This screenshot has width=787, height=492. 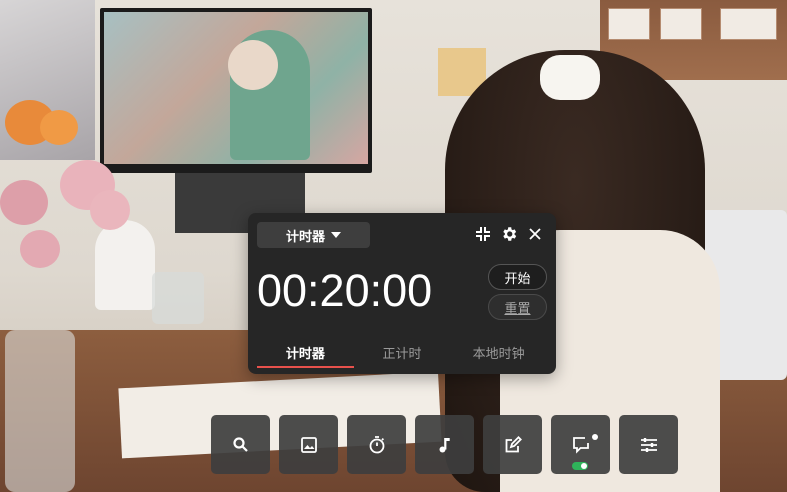 I want to click on flowers, so click(x=70, y=190).